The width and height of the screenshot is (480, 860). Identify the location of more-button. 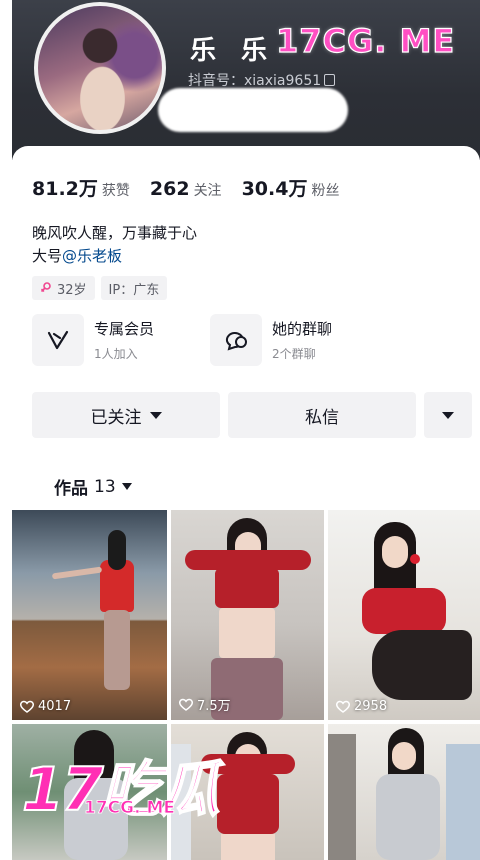
(448, 415).